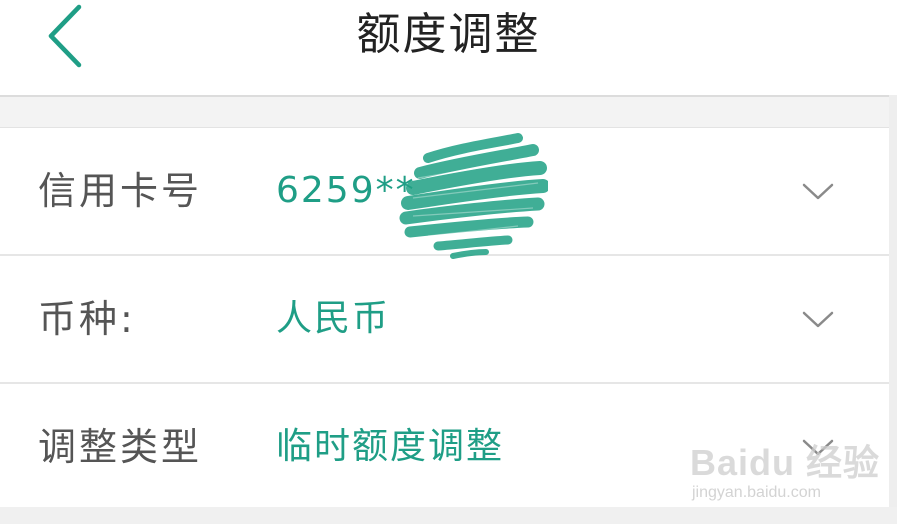  What do you see at coordinates (346, 190) in the screenshot?
I see `card-number-value: 6259**` at bounding box center [346, 190].